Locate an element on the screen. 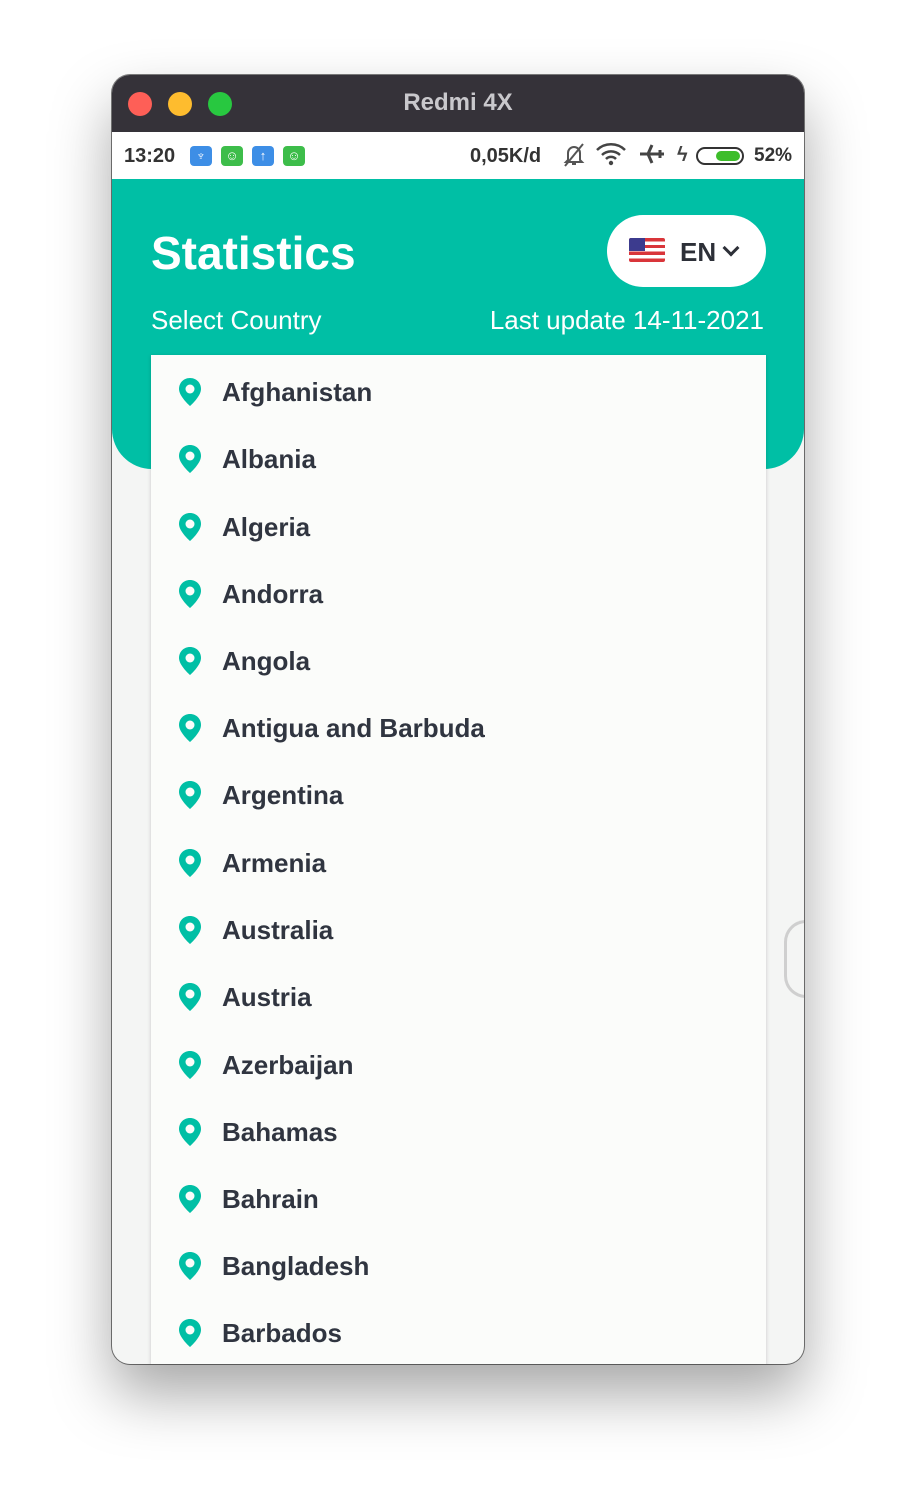 This screenshot has height=1512, width=916. country-name: Barbados is located at coordinates (282, 1333).